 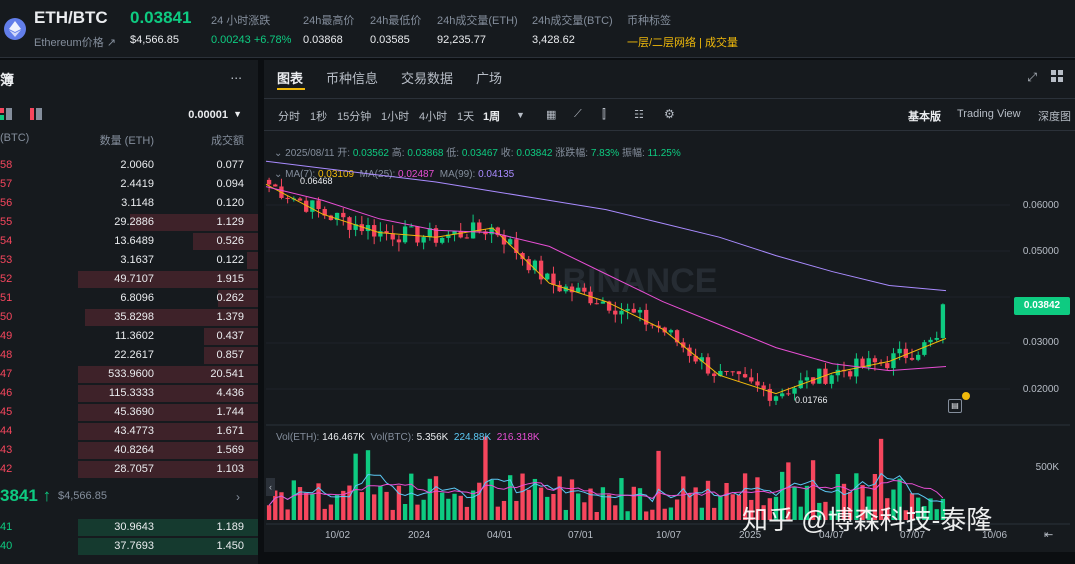 I want to click on low-marker: 0.01766, so click(x=811, y=400).